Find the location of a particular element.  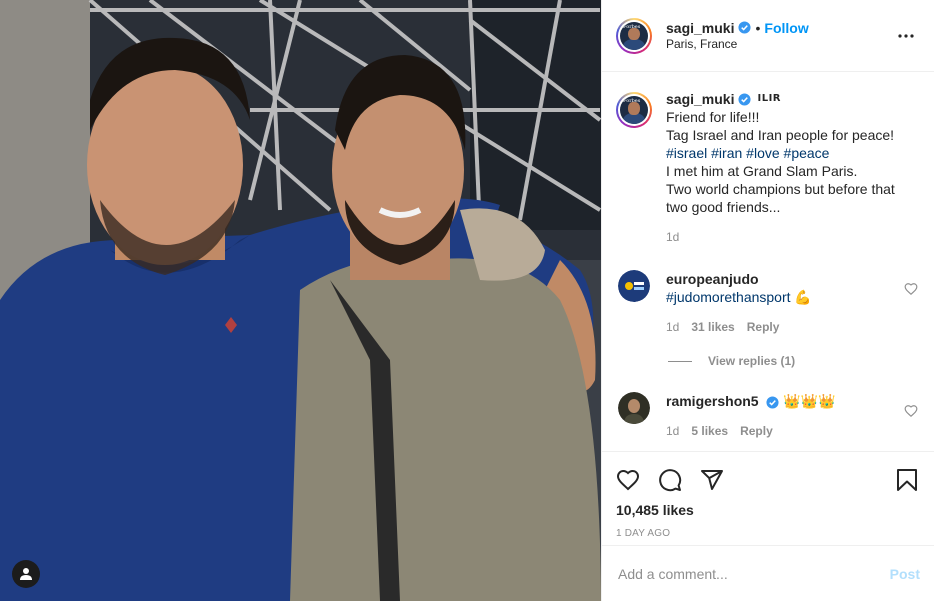

post-location: Paris, France is located at coordinates (780, 44).